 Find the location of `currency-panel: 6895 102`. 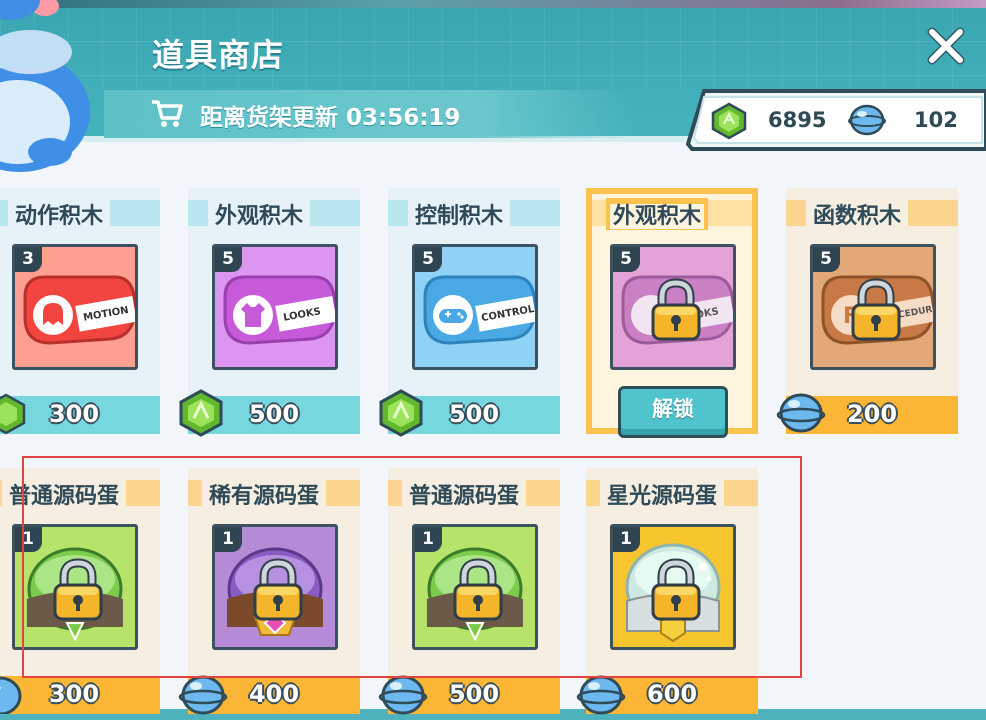

currency-panel: 6895 102 is located at coordinates (836, 120).